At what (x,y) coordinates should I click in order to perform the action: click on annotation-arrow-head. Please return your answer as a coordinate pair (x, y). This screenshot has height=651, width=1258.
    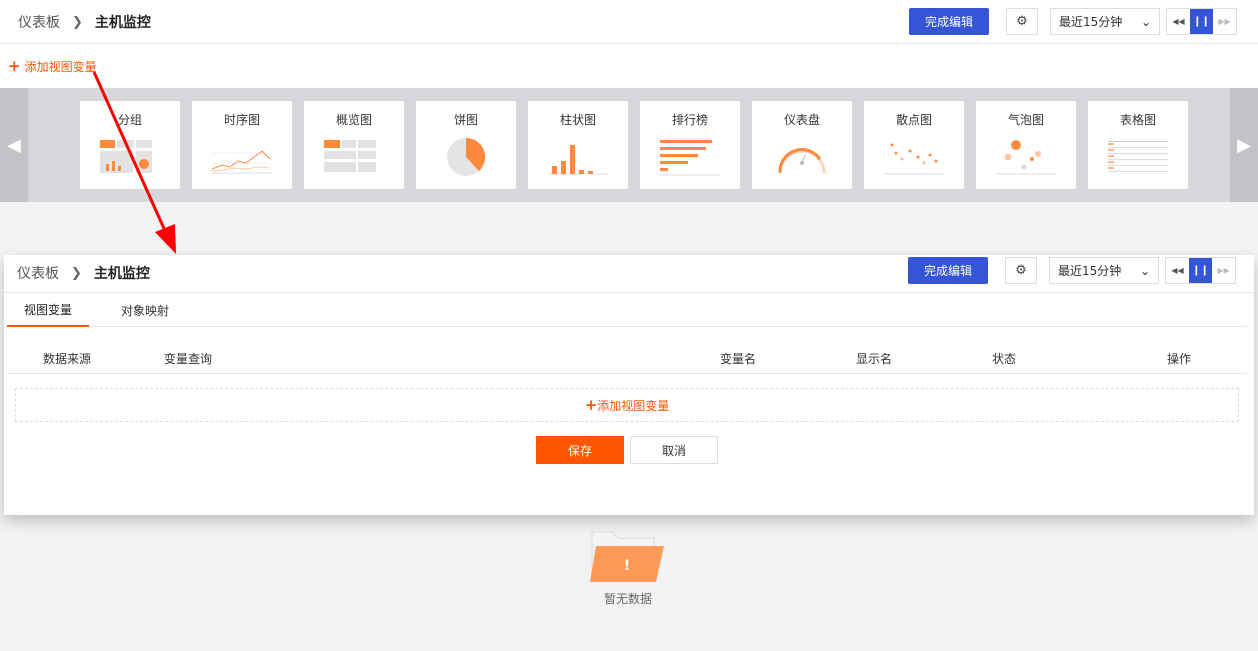
    Looking at the image, I should click on (165, 239).